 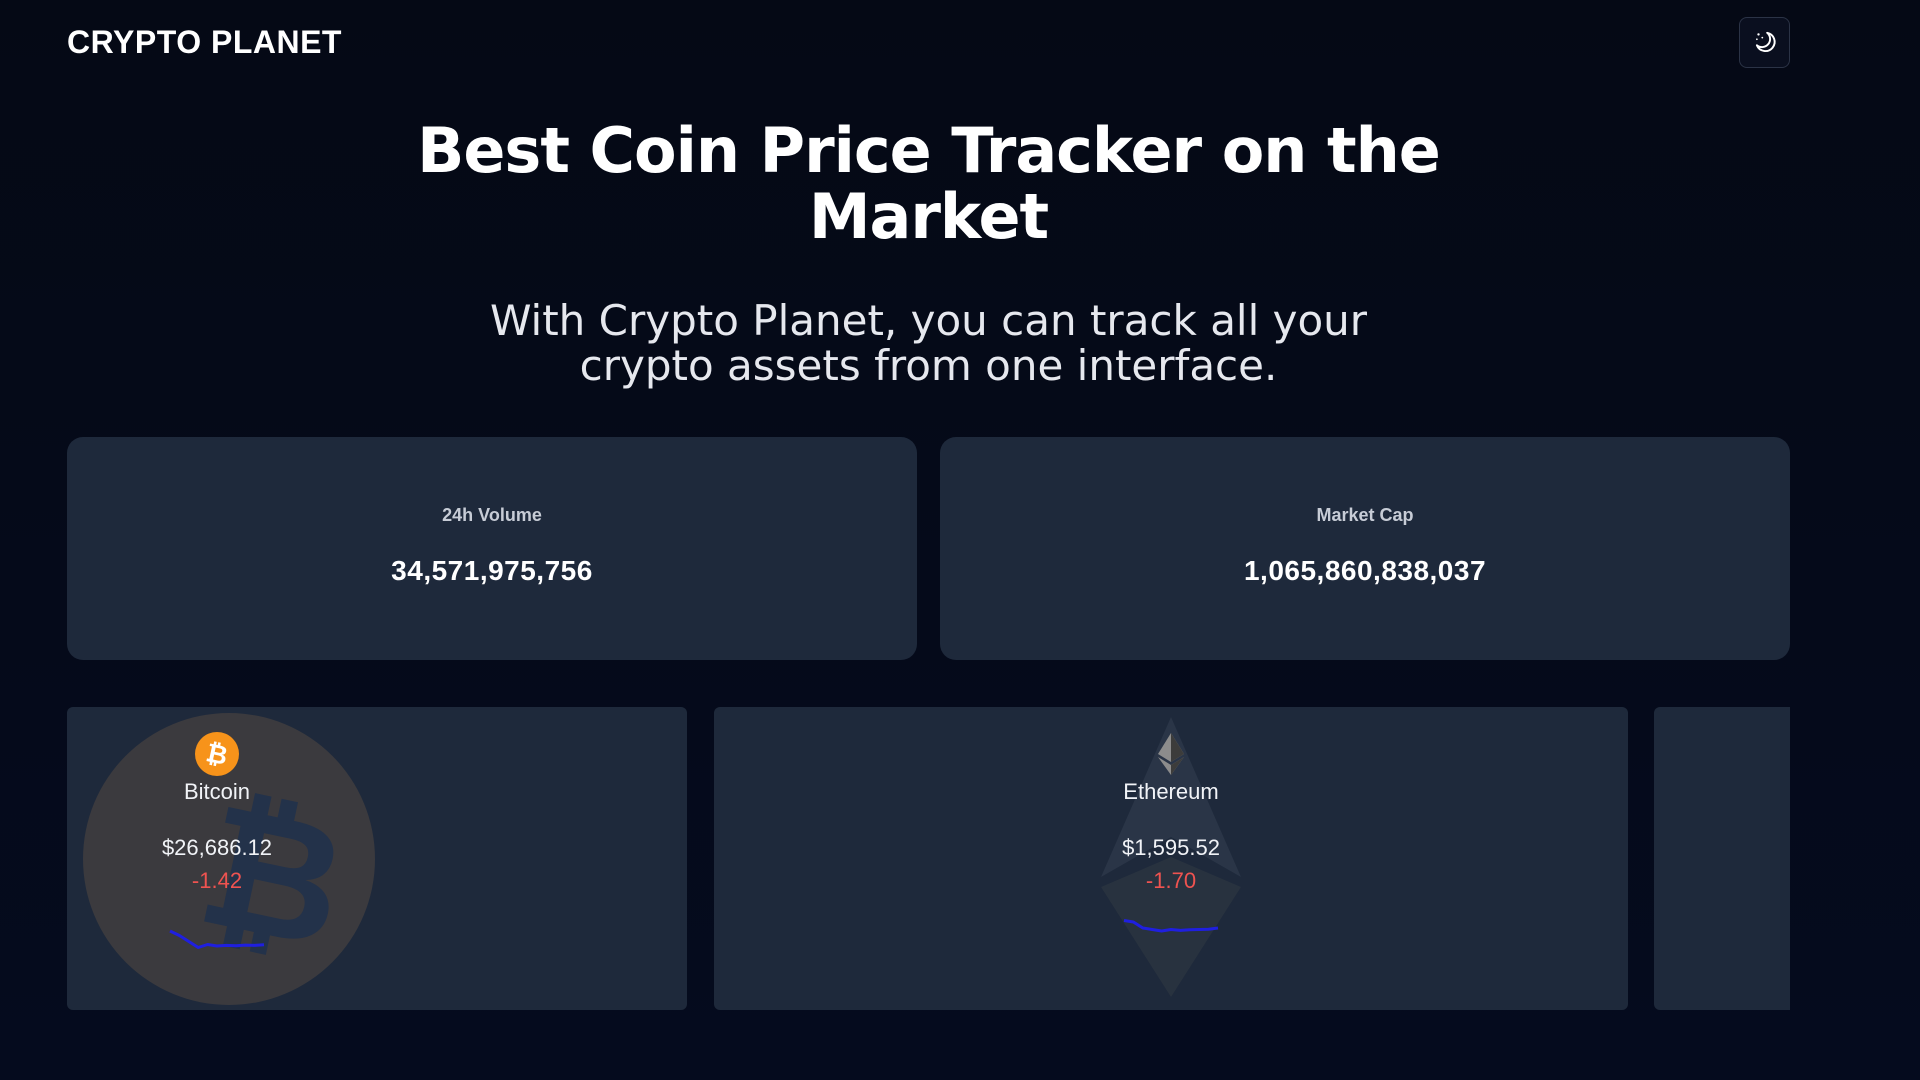 I want to click on ethereum-logo-icon, so click(x=1171, y=754).